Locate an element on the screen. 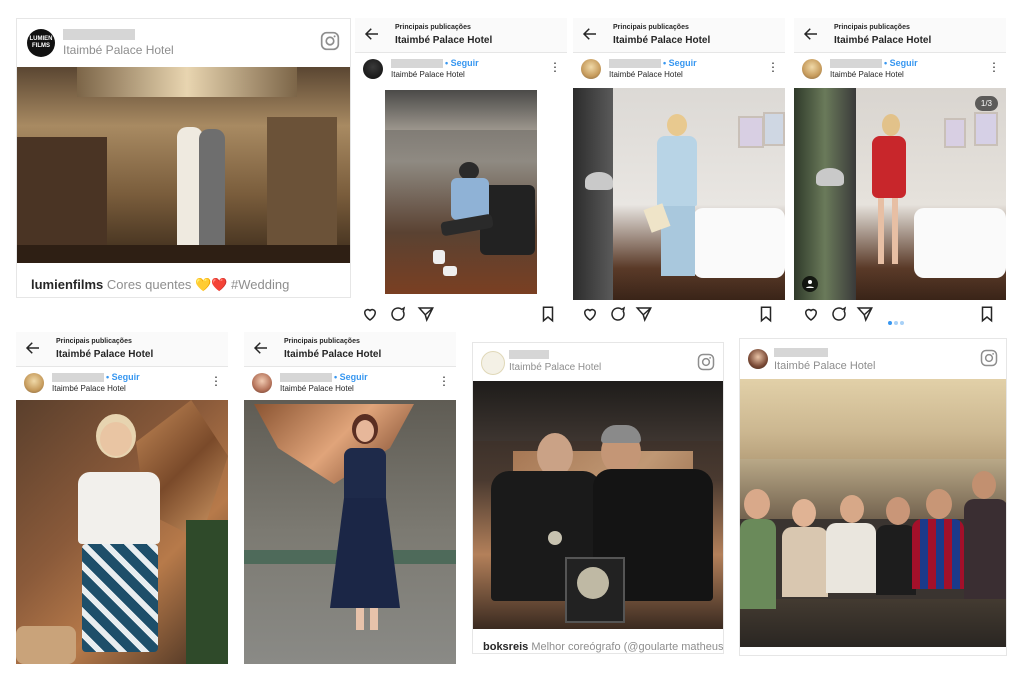  caption-text: Cores quentes 💛❤️ #Wedding is located at coordinates (198, 284).